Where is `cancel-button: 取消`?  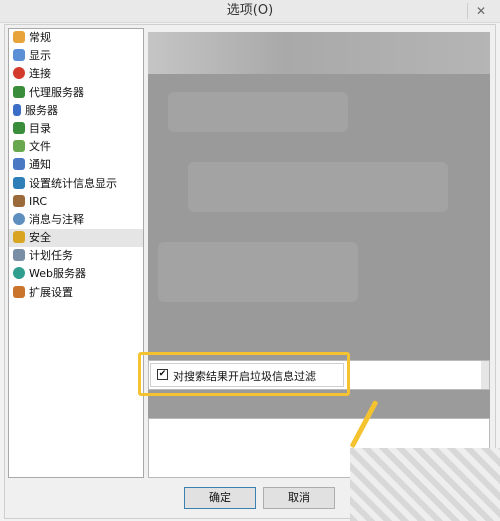 cancel-button: 取消 is located at coordinates (299, 498).